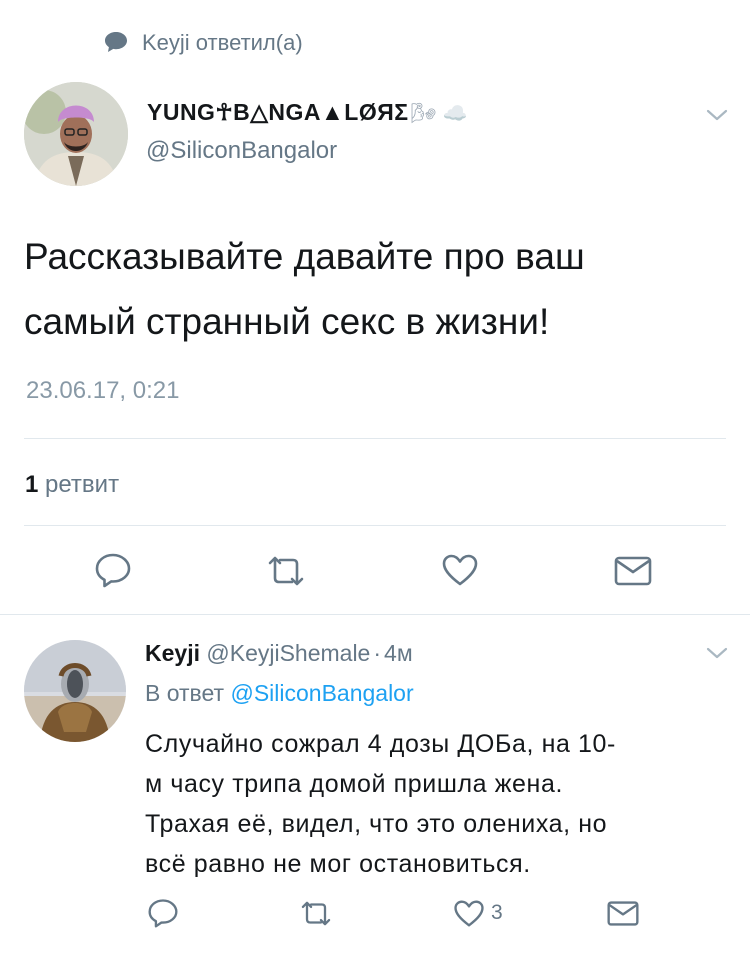  What do you see at coordinates (222, 43) in the screenshot?
I see `reply-context-text: Keyji ответил(а)` at bounding box center [222, 43].